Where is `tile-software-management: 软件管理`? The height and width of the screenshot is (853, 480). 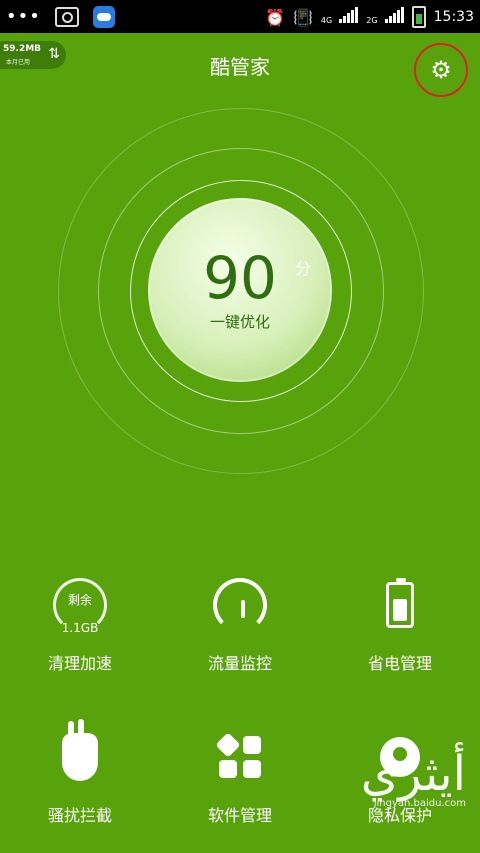 tile-software-management: 软件管理 is located at coordinates (240, 774).